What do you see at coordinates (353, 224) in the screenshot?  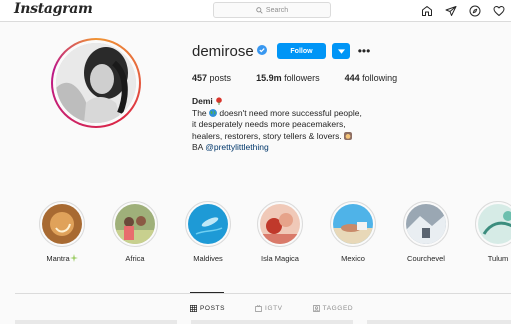 I see `mexico-highlight-thumbnail` at bounding box center [353, 224].